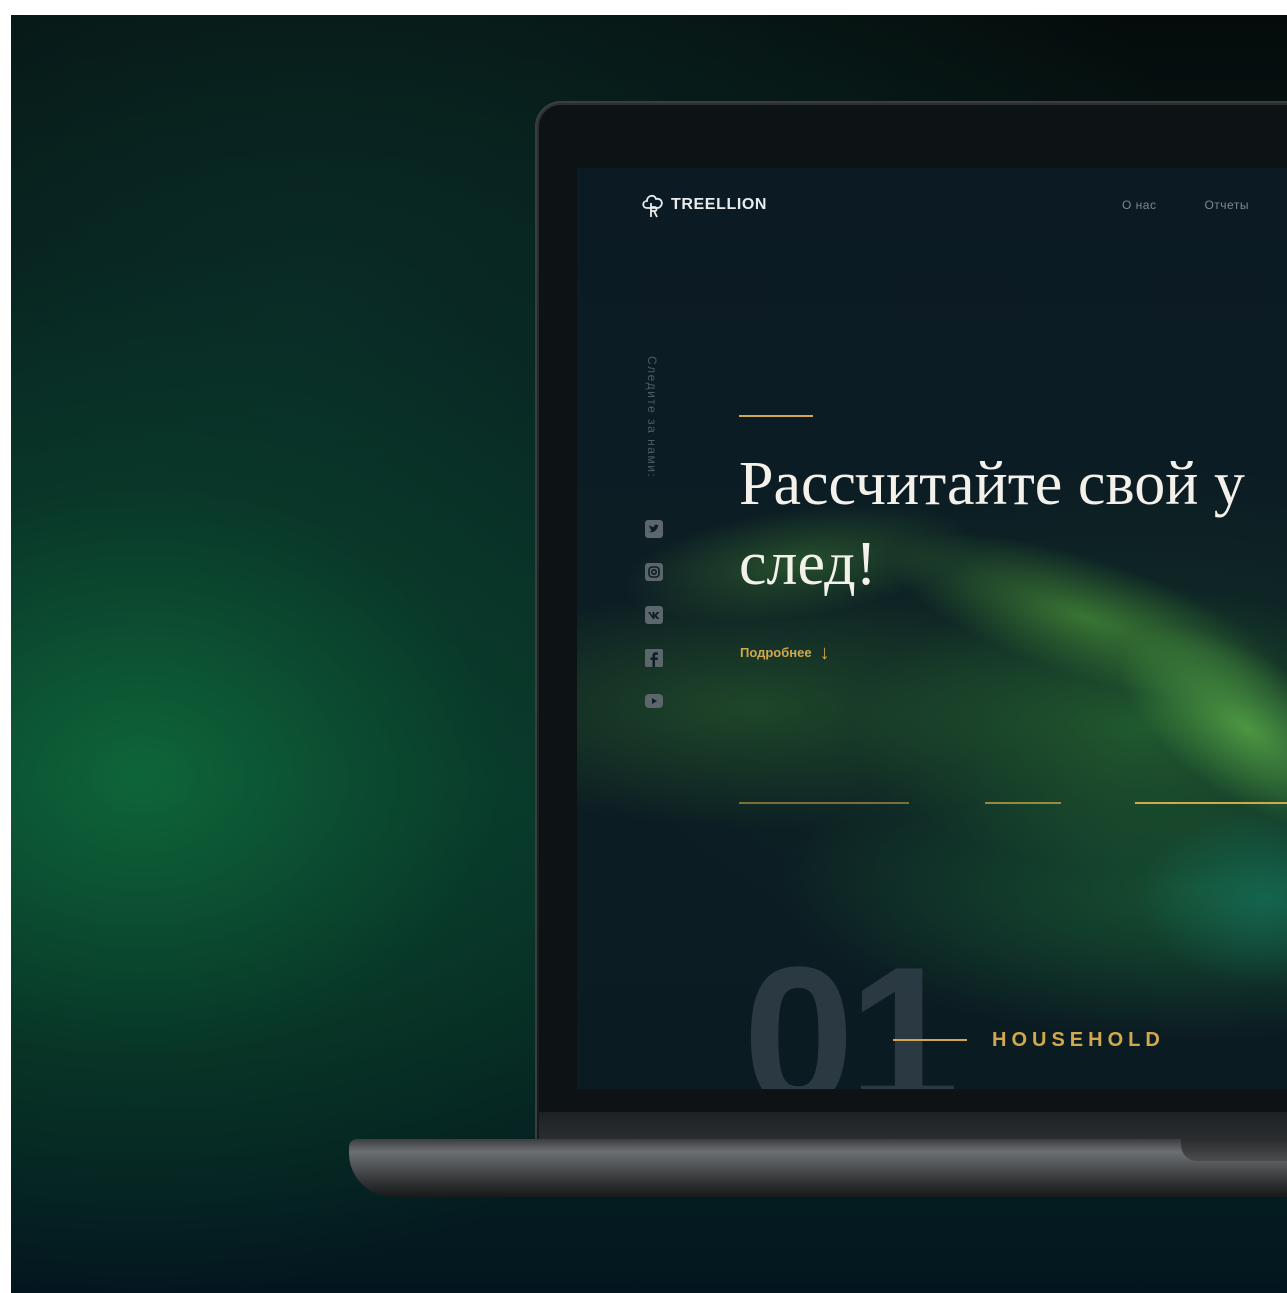 Image resolution: width=1287 pixels, height=1293 pixels. I want to click on section-number: 01, so click(851, 1008).